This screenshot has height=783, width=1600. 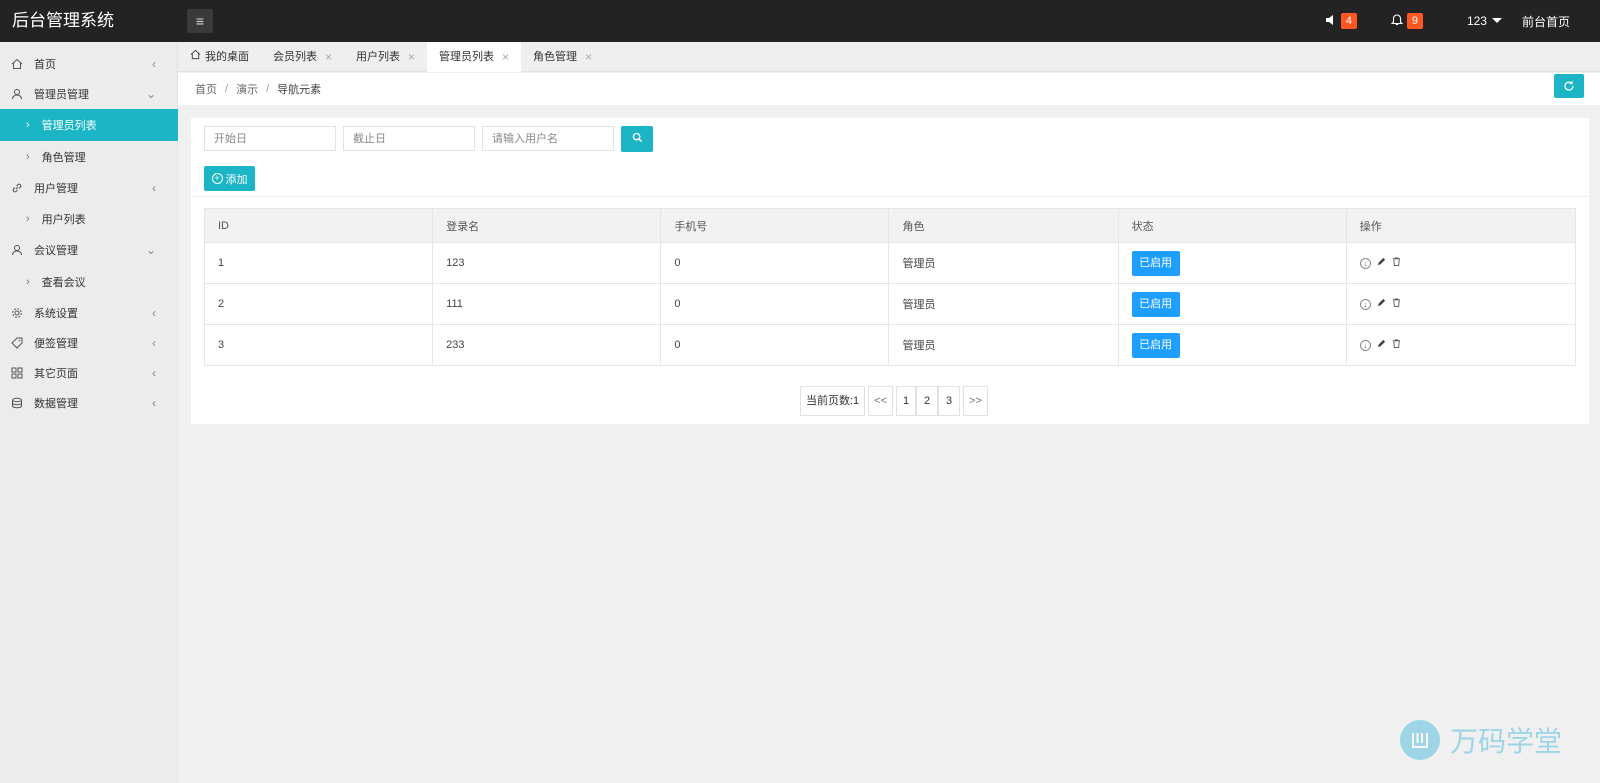 I want to click on top-bar: 后台管理系统 ≡ 4 9 123 前台首页, so click(x=800, y=21).